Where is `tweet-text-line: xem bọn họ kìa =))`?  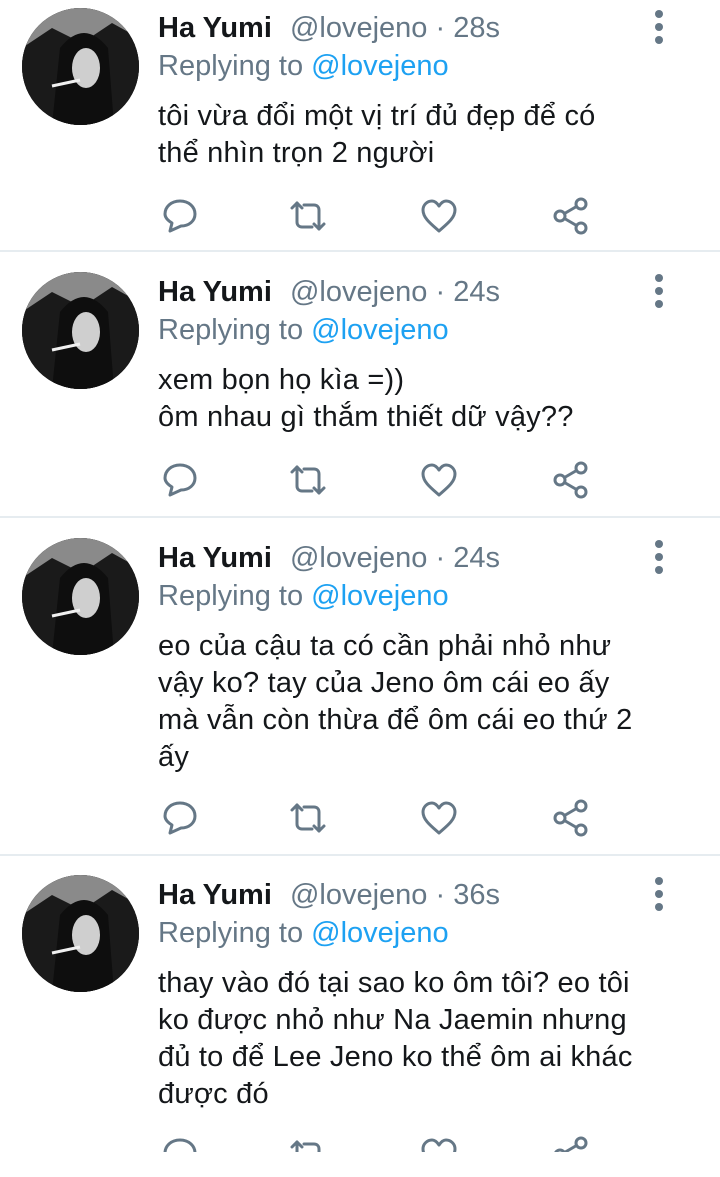 tweet-text-line: xem bọn họ kìa =)) is located at coordinates (281, 380).